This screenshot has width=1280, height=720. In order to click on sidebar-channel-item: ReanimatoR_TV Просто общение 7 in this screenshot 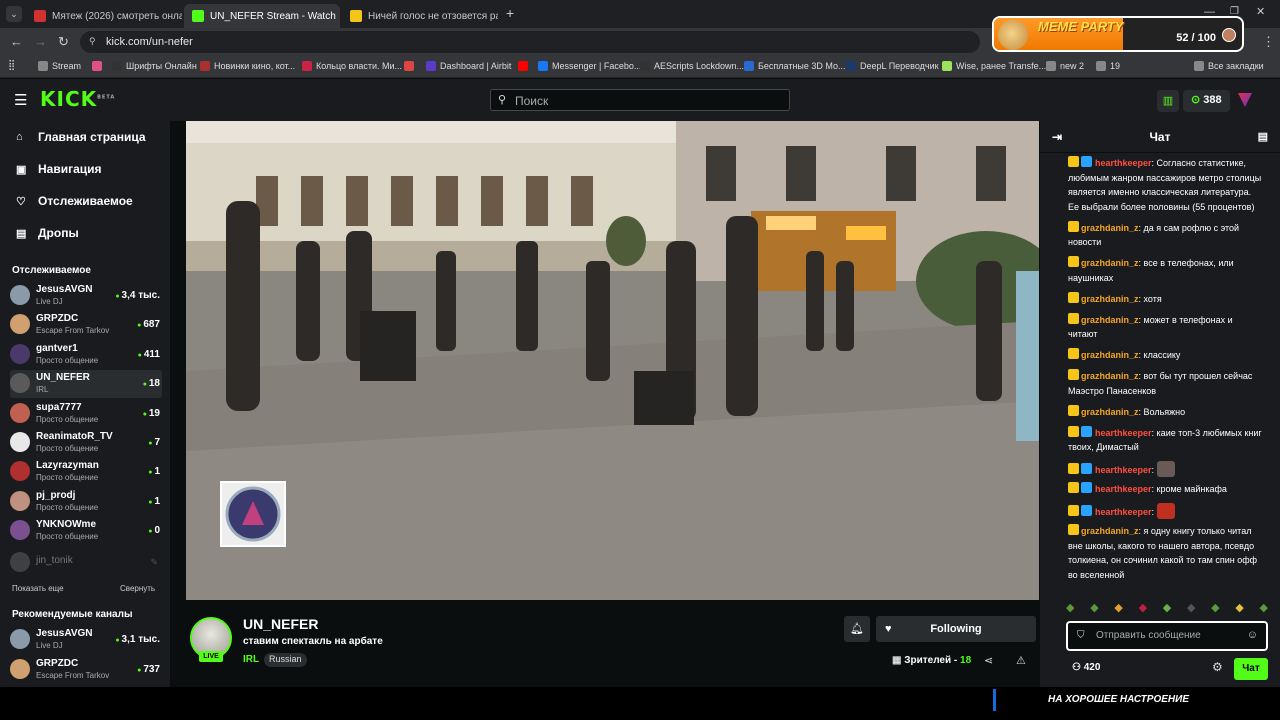, I will do `click(86, 443)`.